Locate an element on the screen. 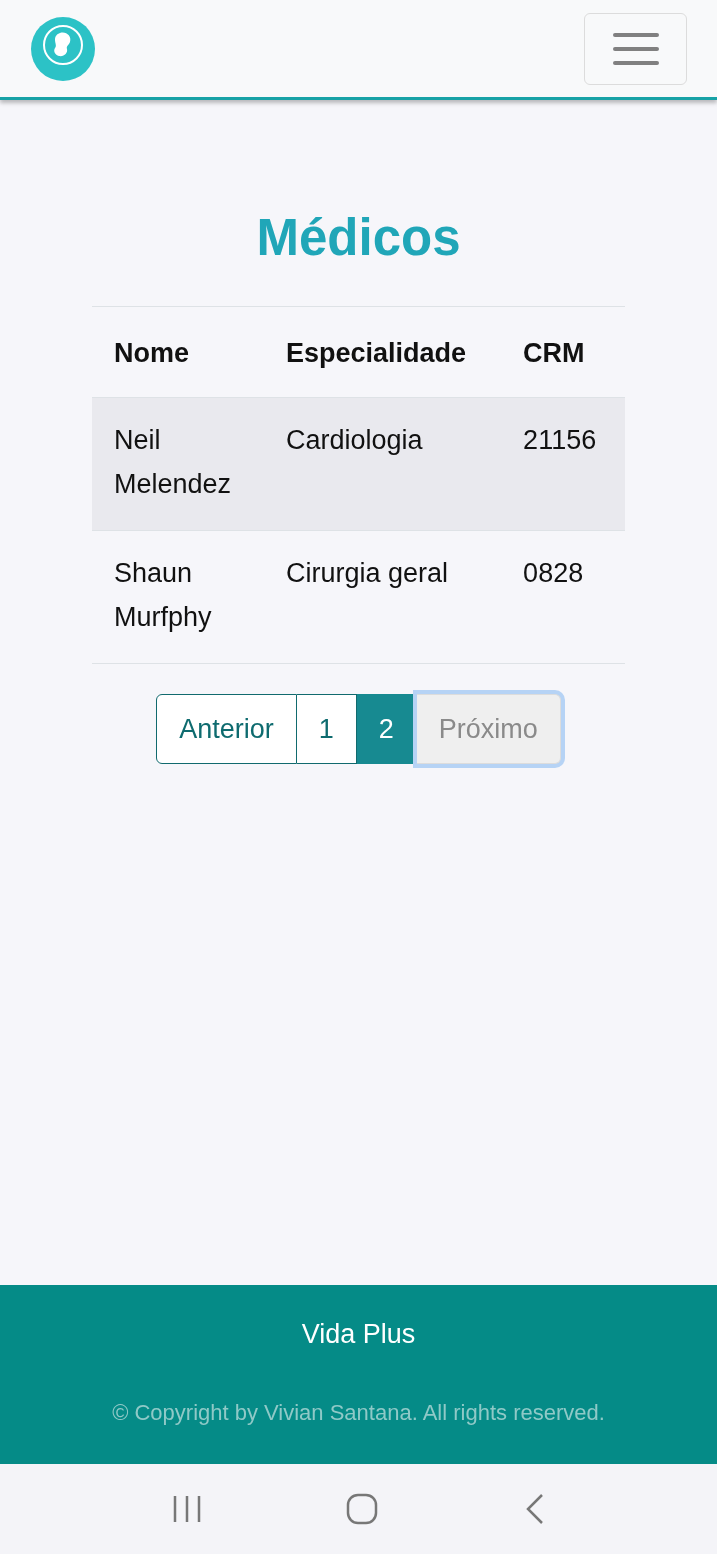 The height and width of the screenshot is (1554, 717). column-header: CRM is located at coordinates (563, 352).